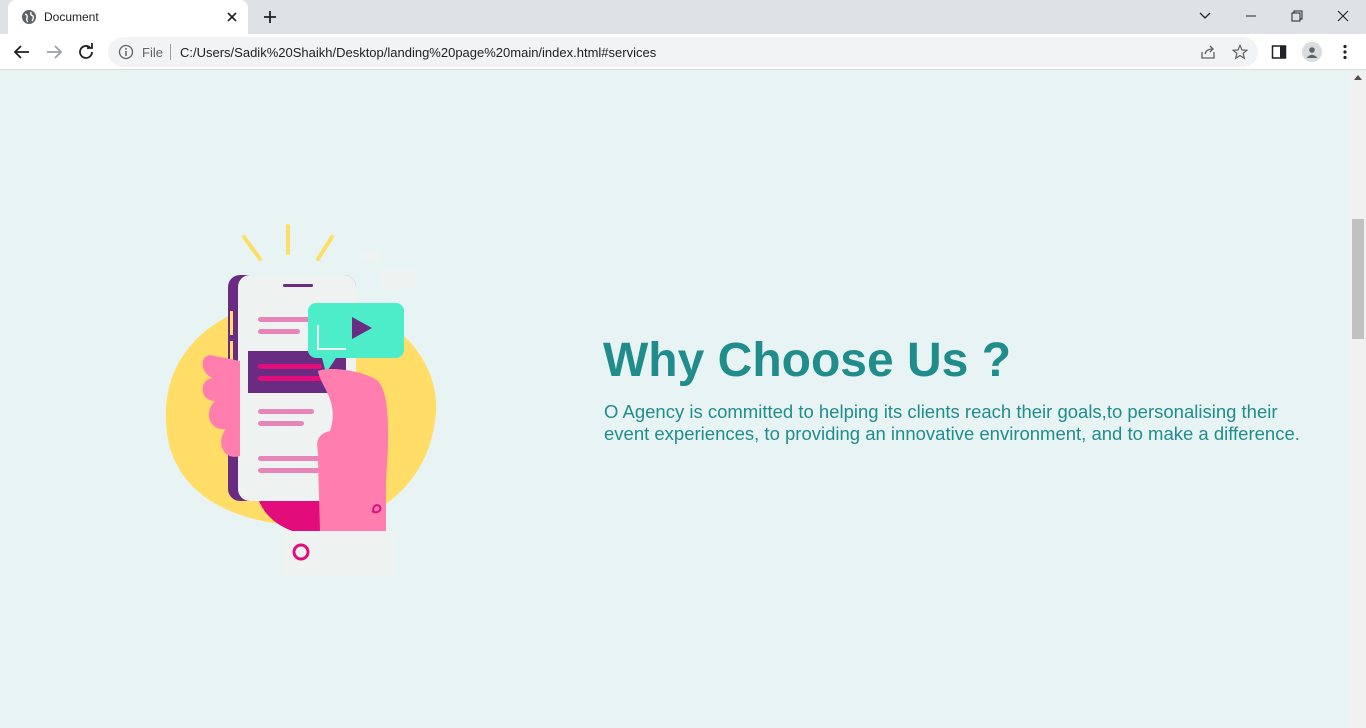  What do you see at coordinates (683, 17) in the screenshot?
I see `tab-strip: Document` at bounding box center [683, 17].